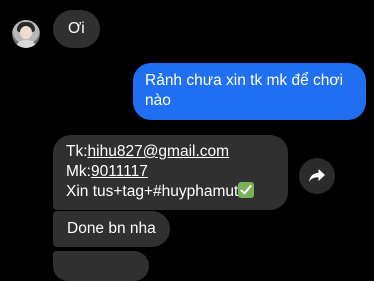  I want to click on message-text: Done bn nha, so click(111, 228).